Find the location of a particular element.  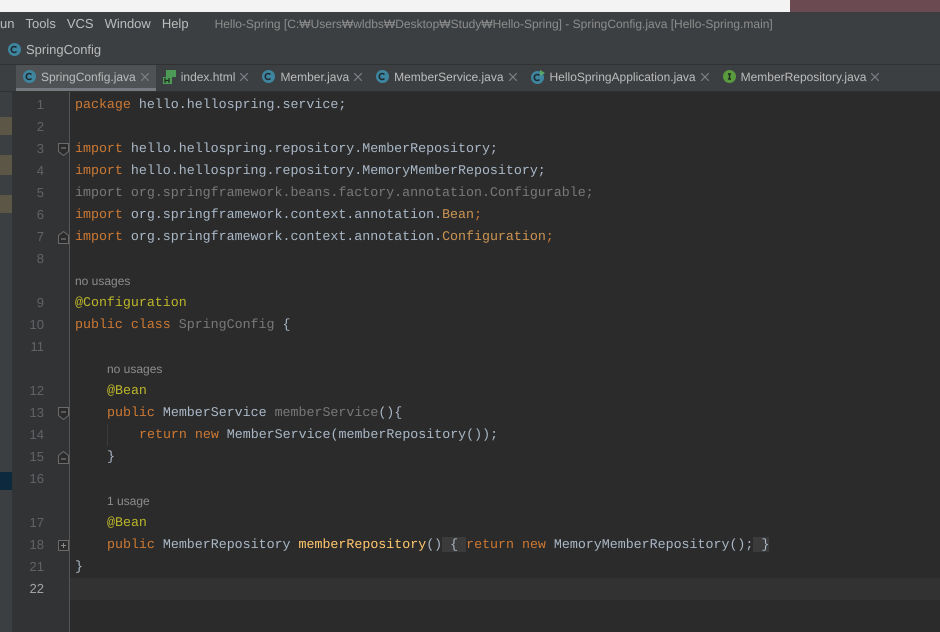

editor-tab: index.html is located at coordinates (206, 78).